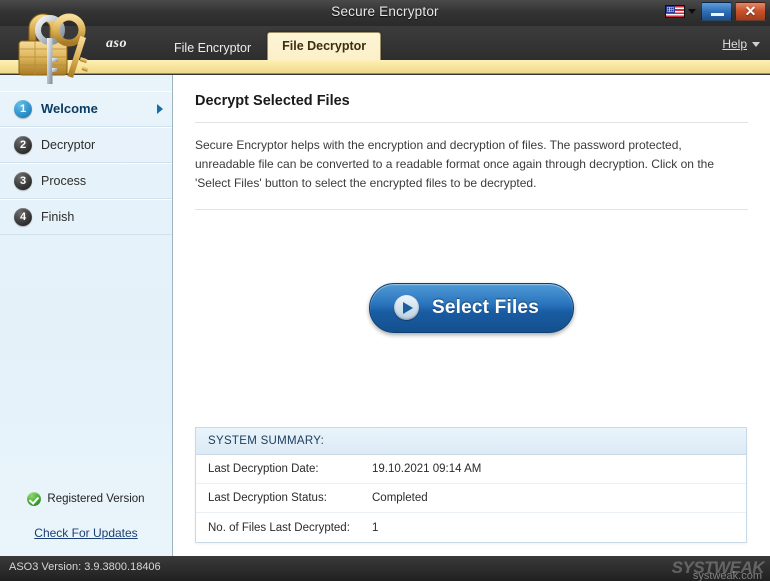  I want to click on close-icon: ✕, so click(750, 11).